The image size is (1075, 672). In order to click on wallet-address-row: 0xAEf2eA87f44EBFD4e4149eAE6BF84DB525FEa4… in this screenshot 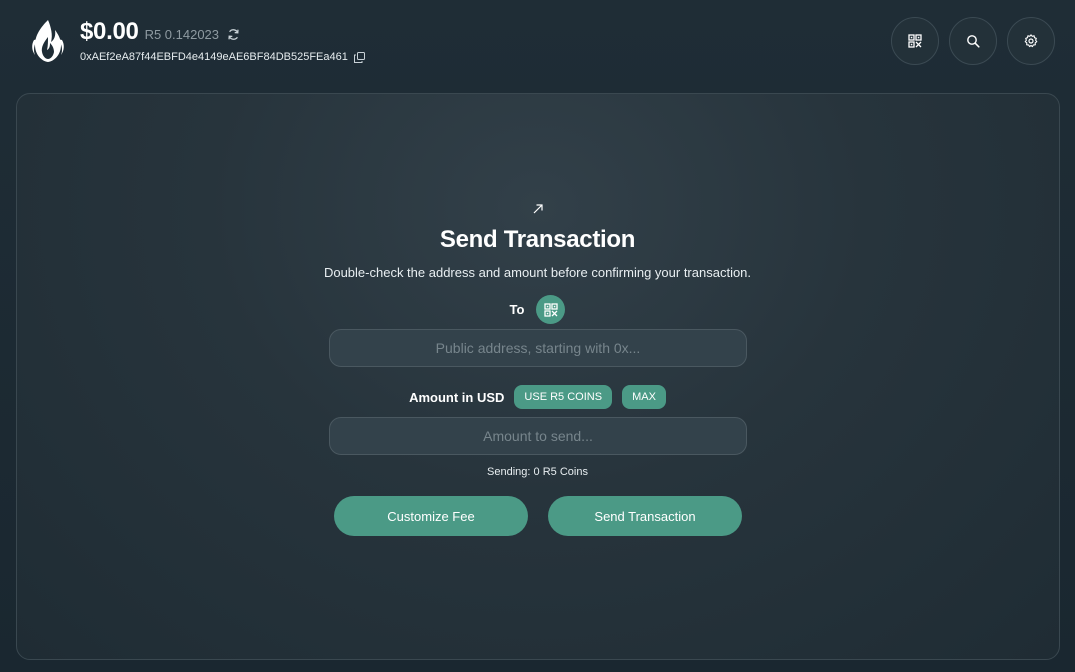, I will do `click(222, 57)`.